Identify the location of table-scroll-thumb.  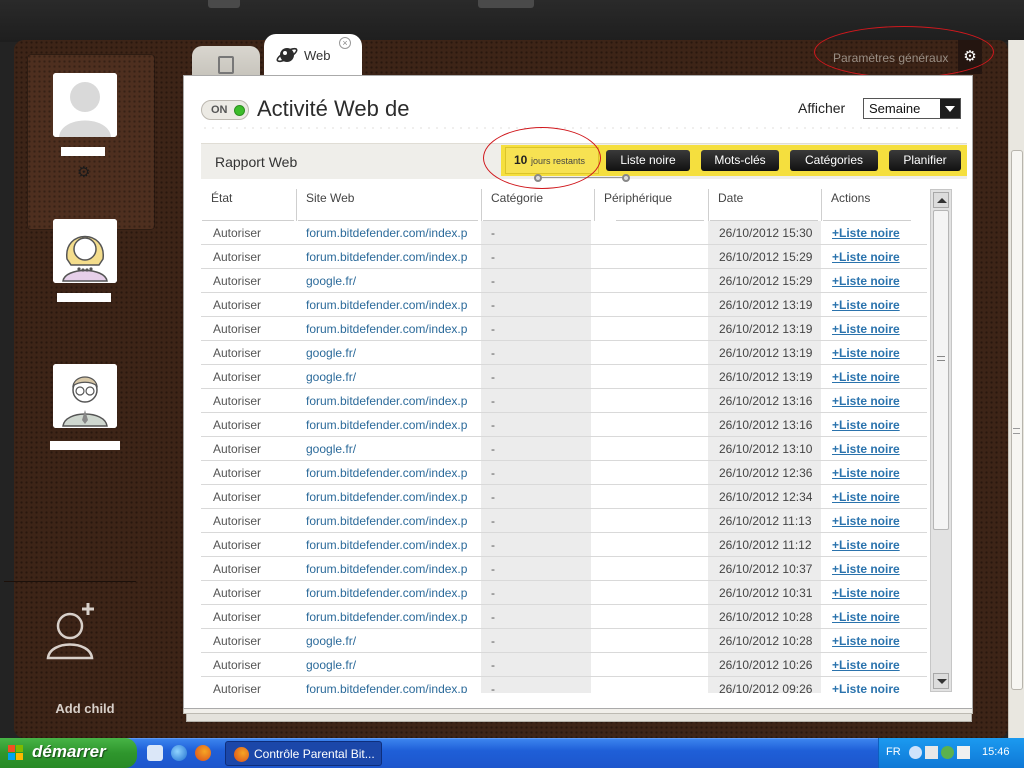
(941, 370).